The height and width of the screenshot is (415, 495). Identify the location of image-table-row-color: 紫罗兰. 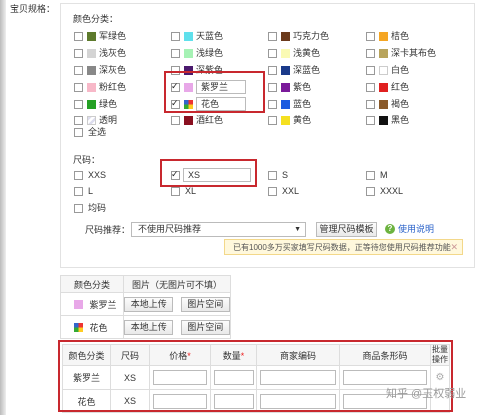
(92, 304).